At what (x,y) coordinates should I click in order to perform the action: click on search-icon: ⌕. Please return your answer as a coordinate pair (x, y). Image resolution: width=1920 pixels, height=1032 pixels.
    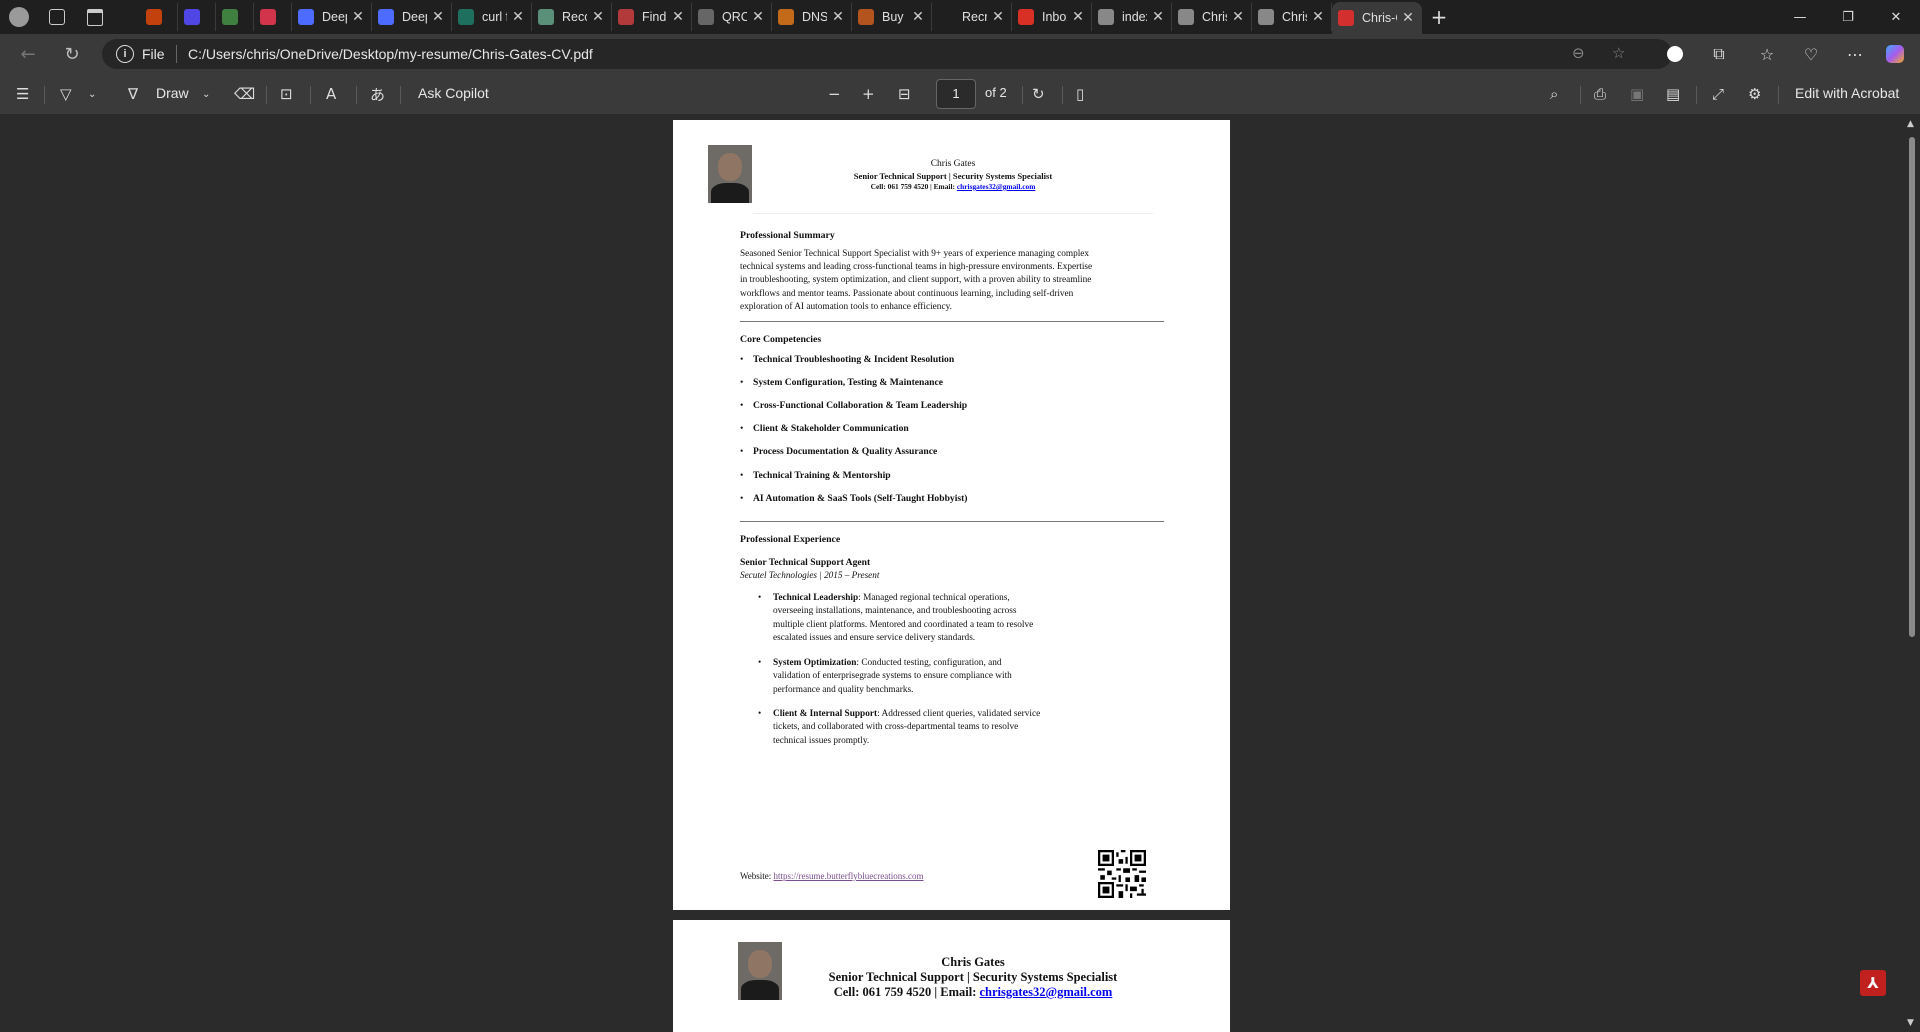
    Looking at the image, I should click on (1554, 94).